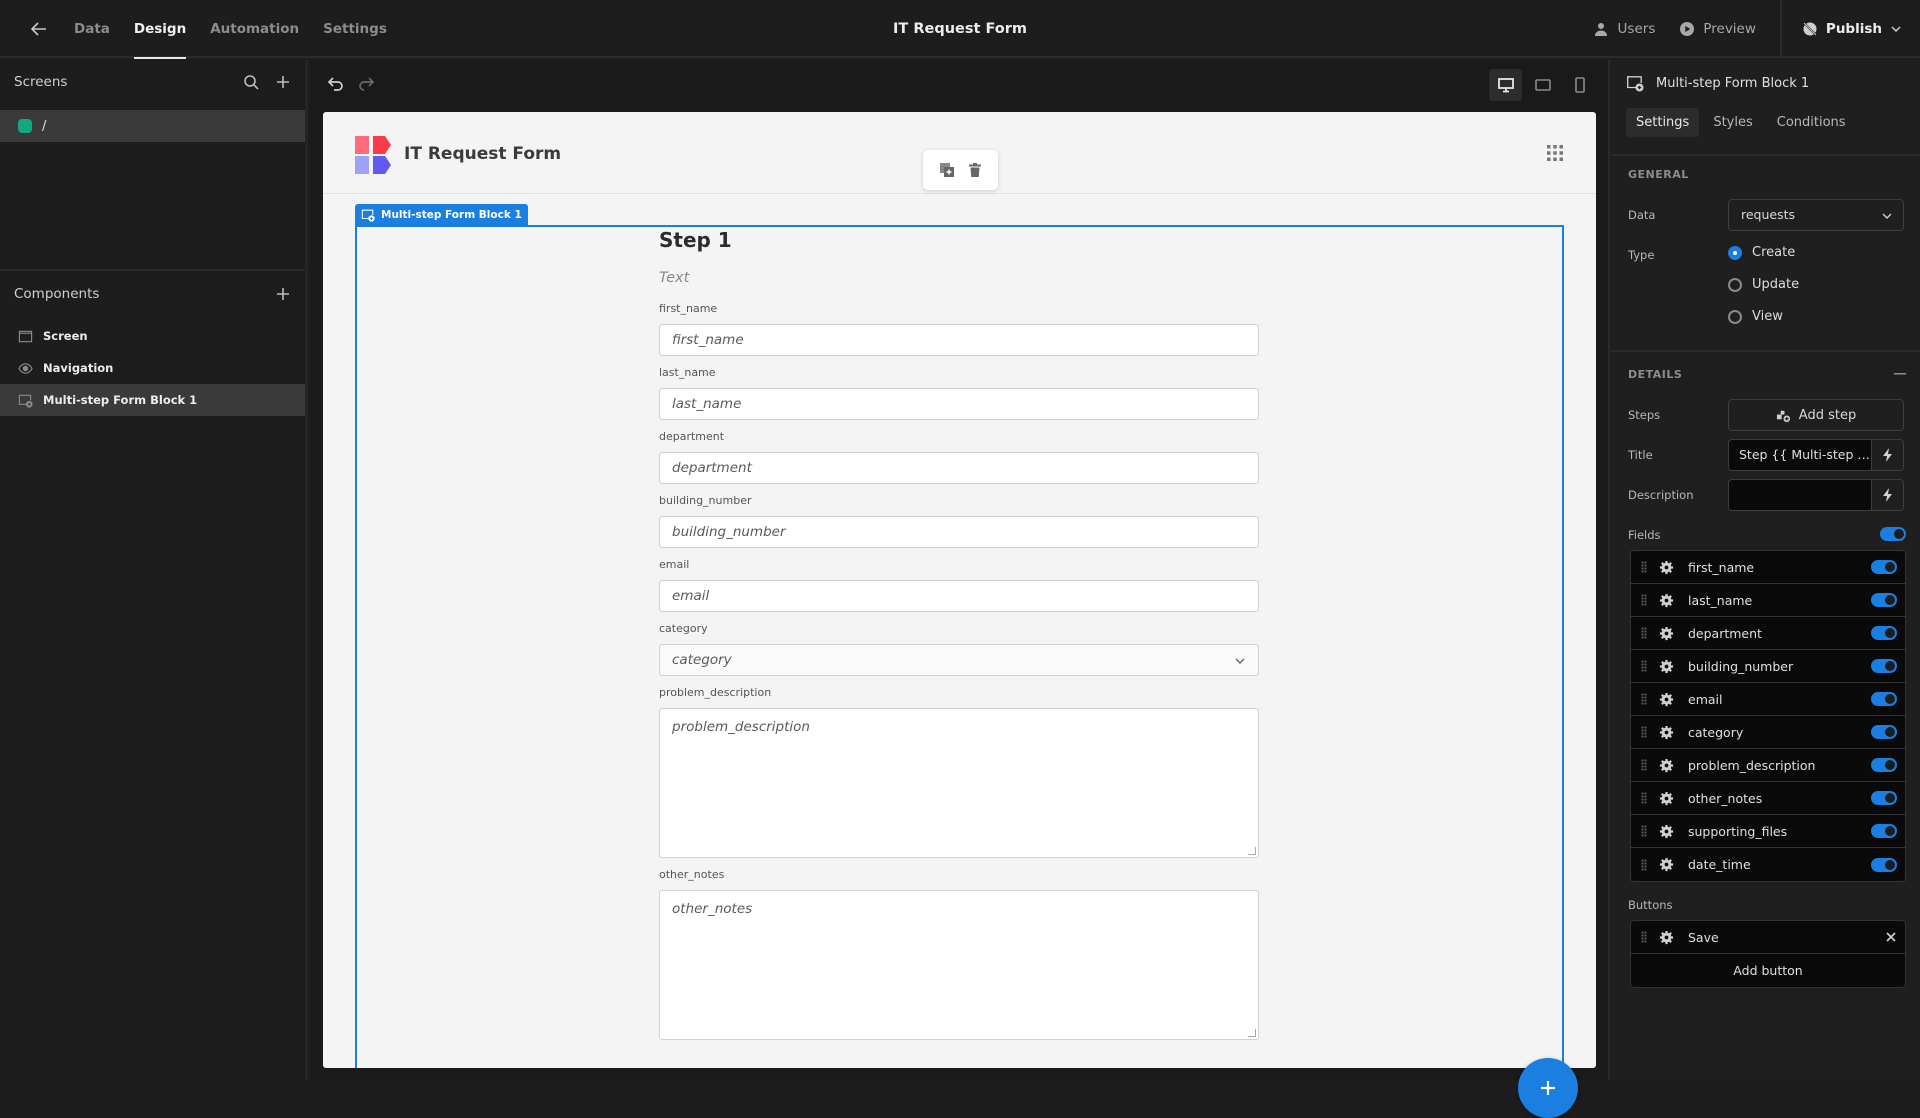  Describe the element at coordinates (367, 84) in the screenshot. I see `redo-icon` at that location.